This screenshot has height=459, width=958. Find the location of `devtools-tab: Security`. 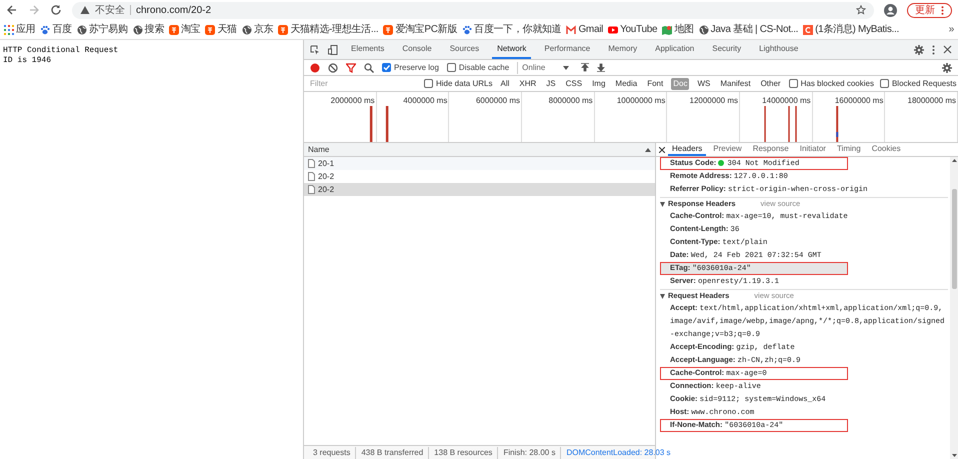

devtools-tab: Security is located at coordinates (726, 49).